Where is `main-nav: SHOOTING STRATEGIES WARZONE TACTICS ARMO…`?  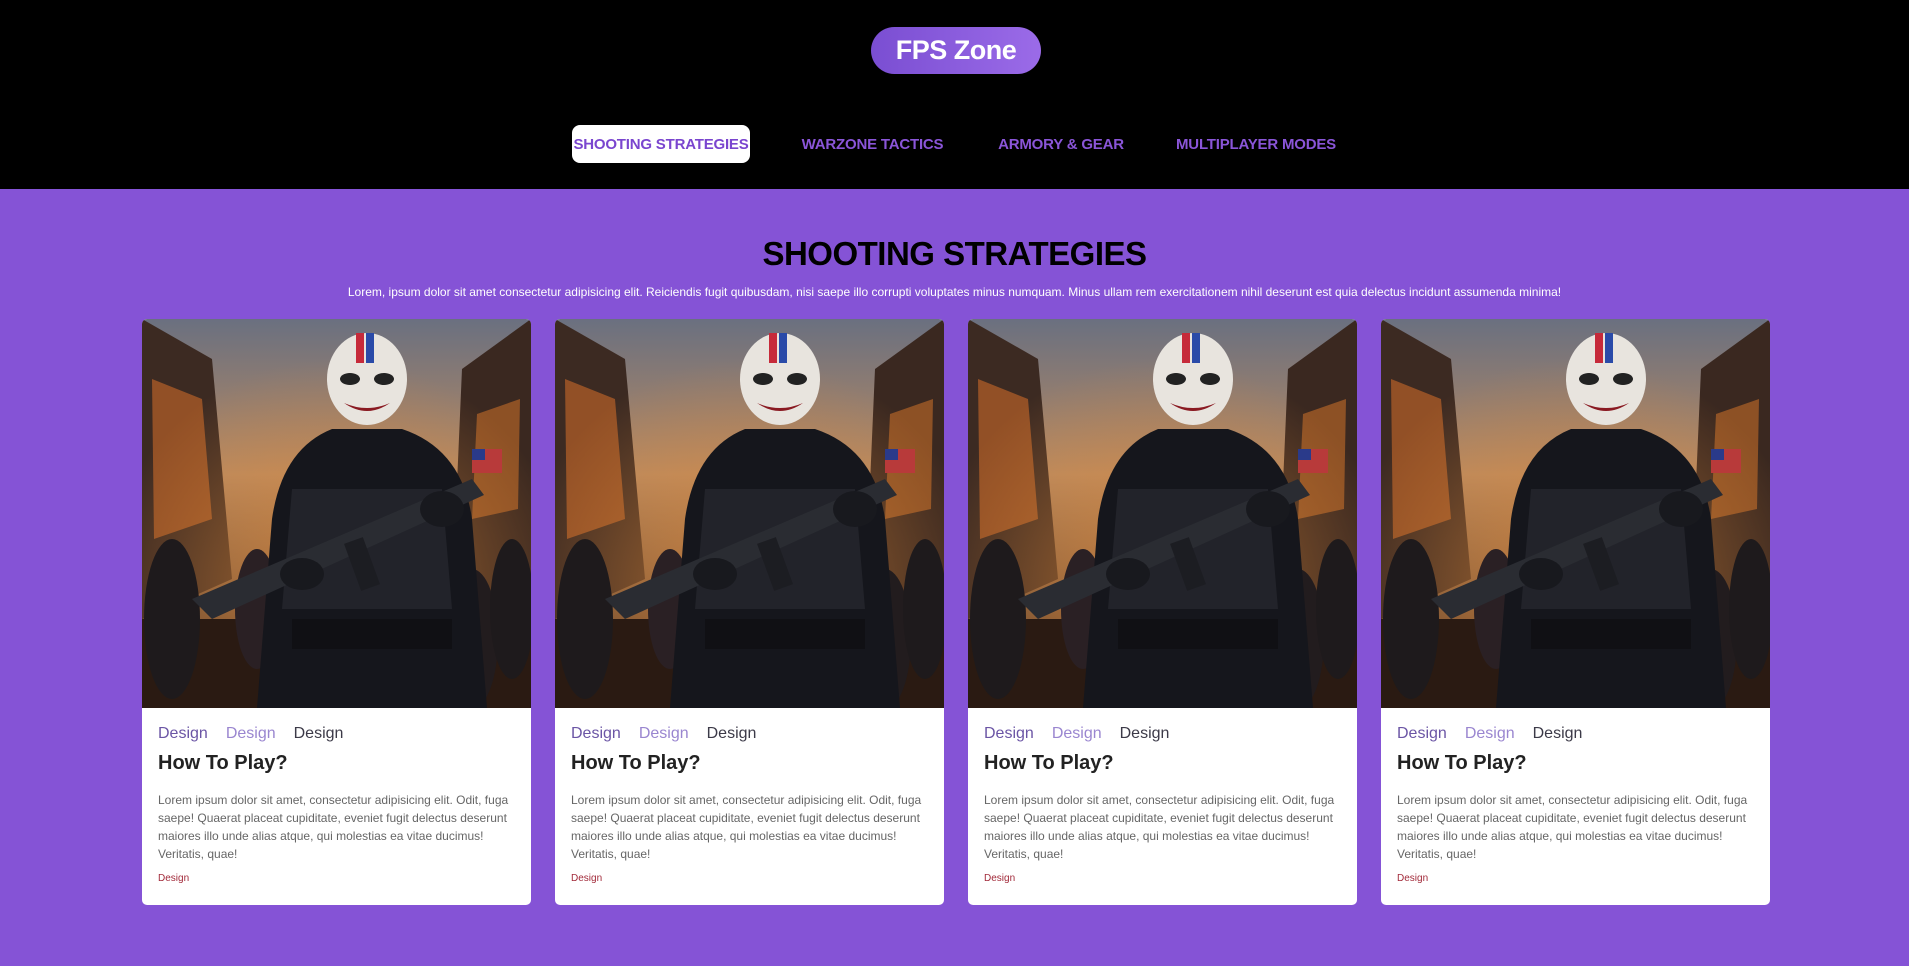 main-nav: SHOOTING STRATEGIES WARZONE TACTICS ARMO… is located at coordinates (954, 144).